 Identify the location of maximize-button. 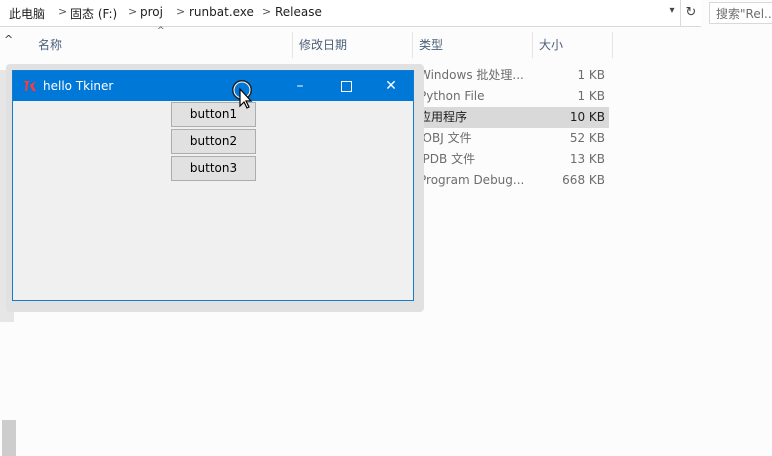
(346, 86).